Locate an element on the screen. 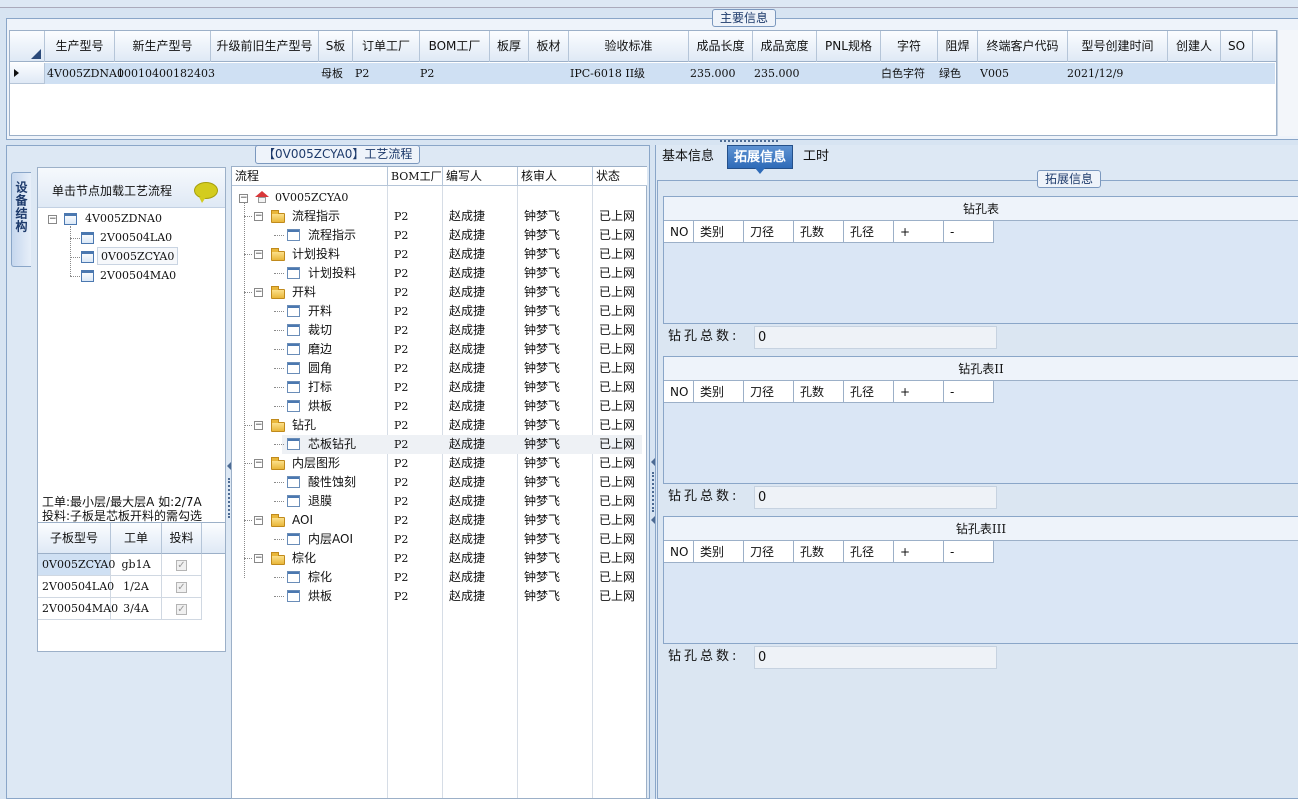 This screenshot has height=799, width=1298. drill-col-header: - is located at coordinates (969, 232).